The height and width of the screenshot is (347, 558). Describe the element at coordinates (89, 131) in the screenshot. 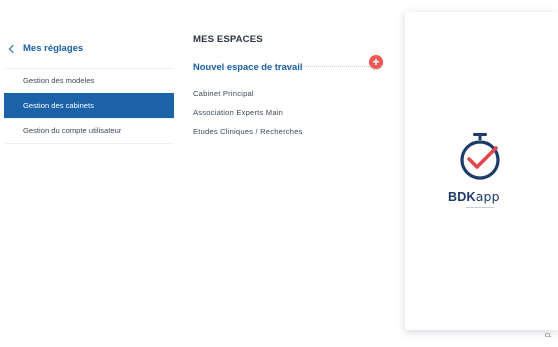

I see `menu-item-user-account: Gestion du compte utilisateur` at that location.